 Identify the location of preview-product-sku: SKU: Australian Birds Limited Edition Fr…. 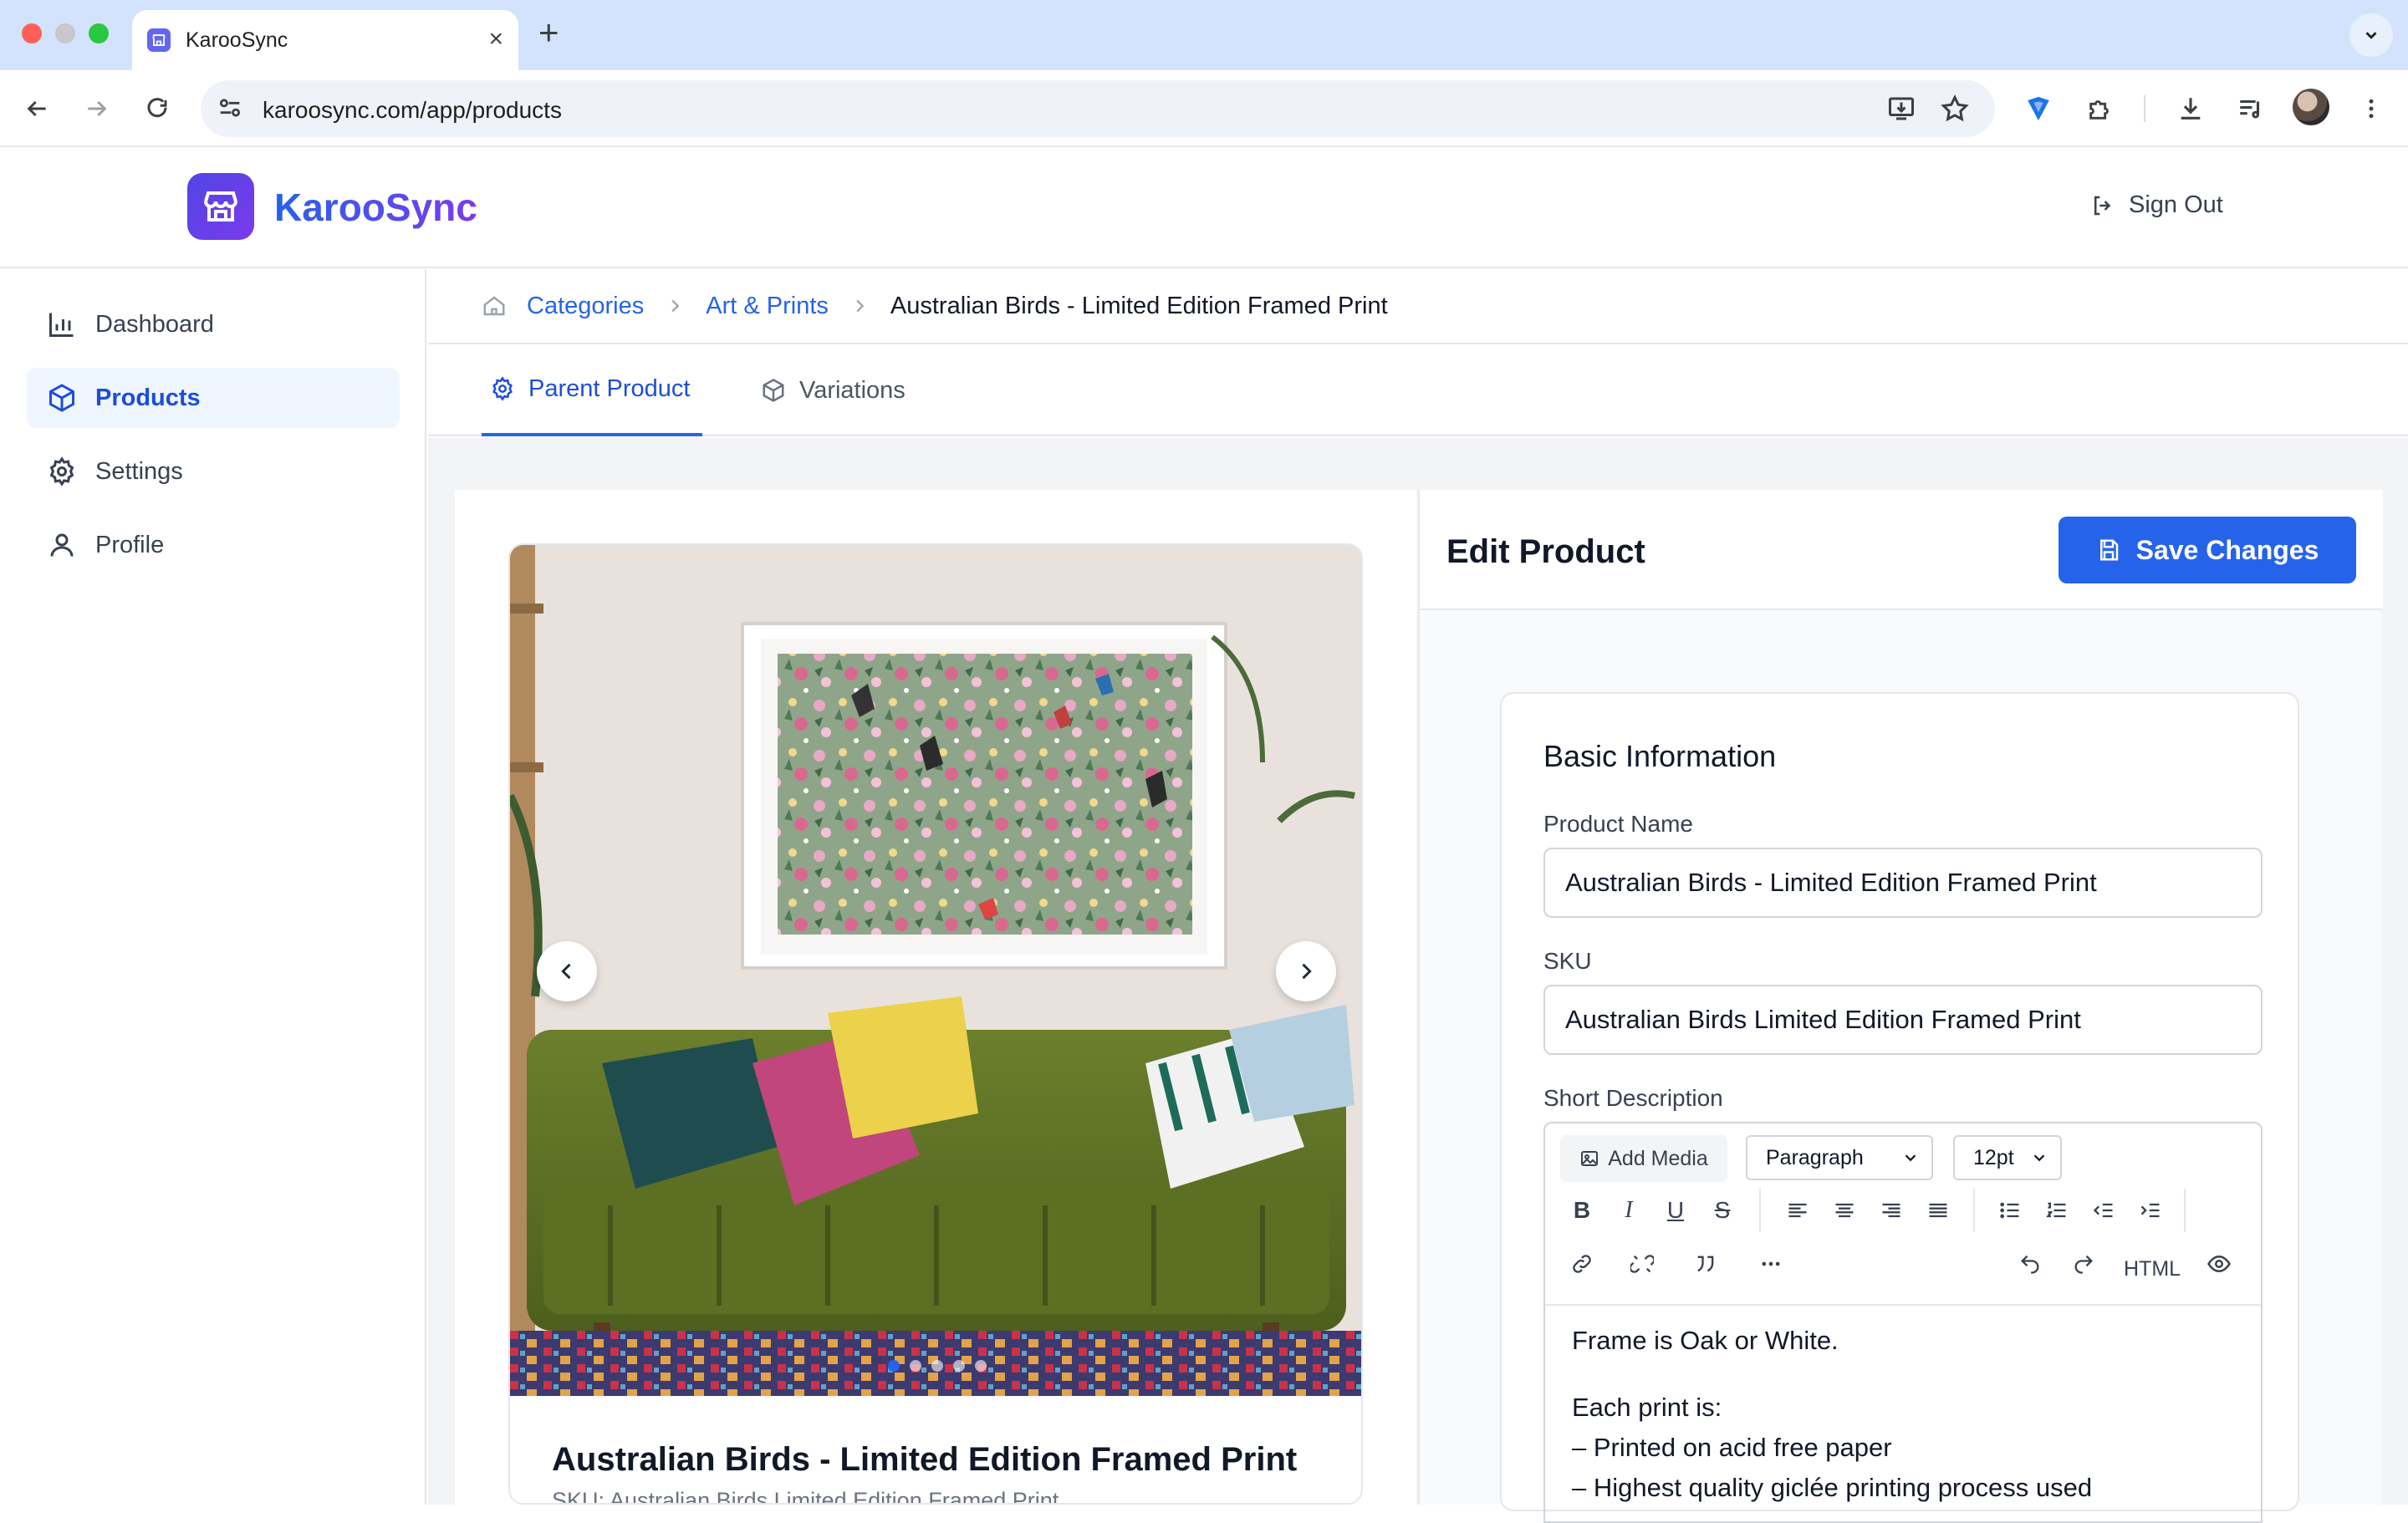
(805, 1497).